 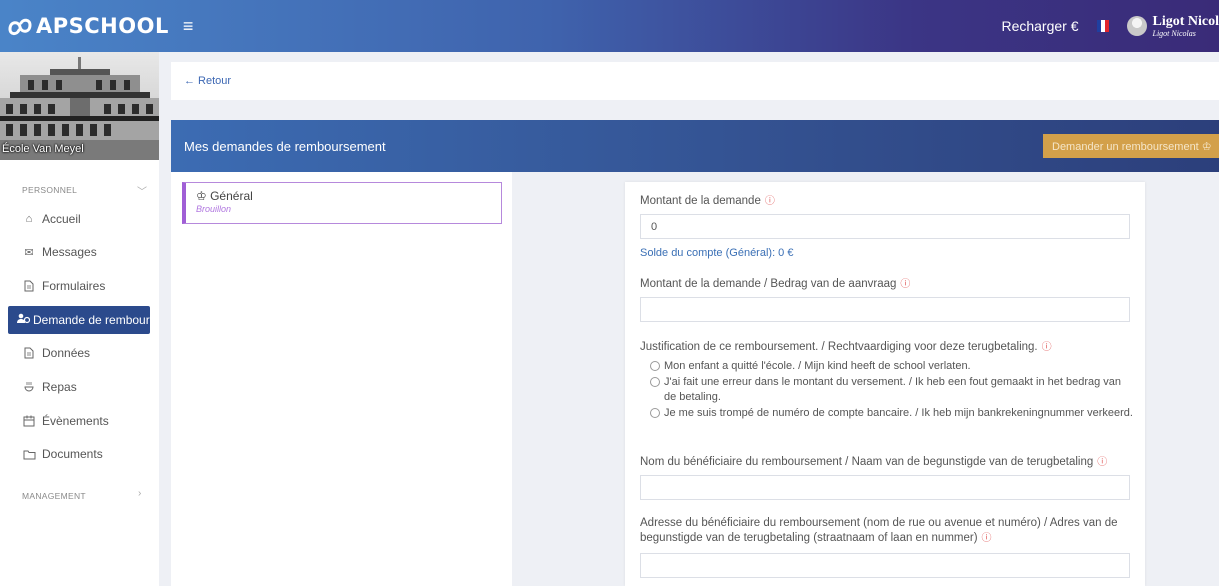 What do you see at coordinates (1185, 21) in the screenshot?
I see `user-name: Ligot Nicol` at bounding box center [1185, 21].